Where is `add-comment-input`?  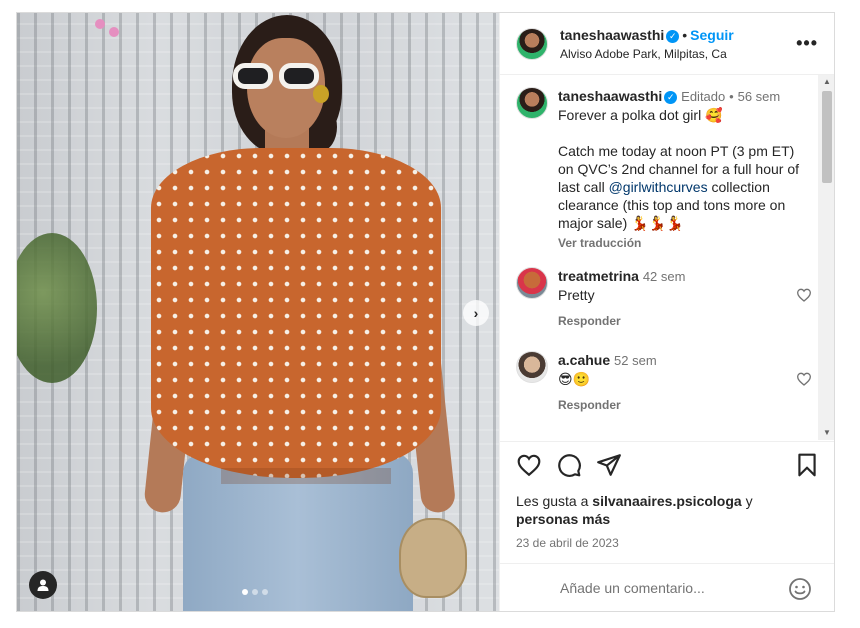
add-comment-input is located at coordinates (660, 588).